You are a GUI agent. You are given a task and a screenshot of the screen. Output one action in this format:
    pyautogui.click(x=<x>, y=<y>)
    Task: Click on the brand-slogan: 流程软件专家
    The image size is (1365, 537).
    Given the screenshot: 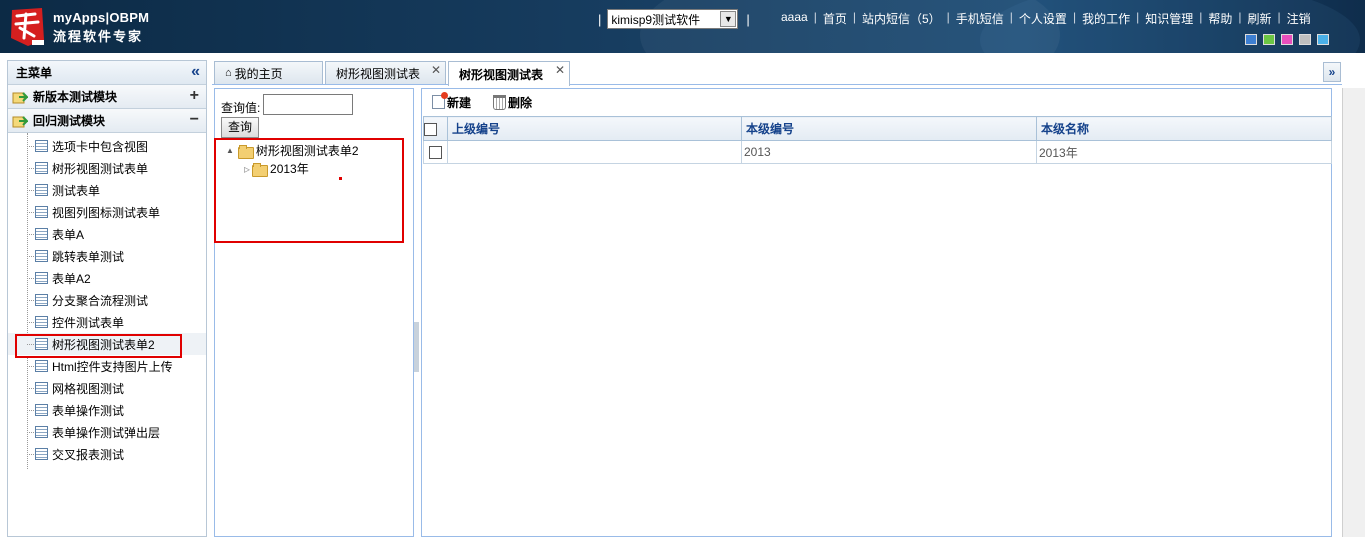 What is the action you would take?
    pyautogui.click(x=98, y=36)
    